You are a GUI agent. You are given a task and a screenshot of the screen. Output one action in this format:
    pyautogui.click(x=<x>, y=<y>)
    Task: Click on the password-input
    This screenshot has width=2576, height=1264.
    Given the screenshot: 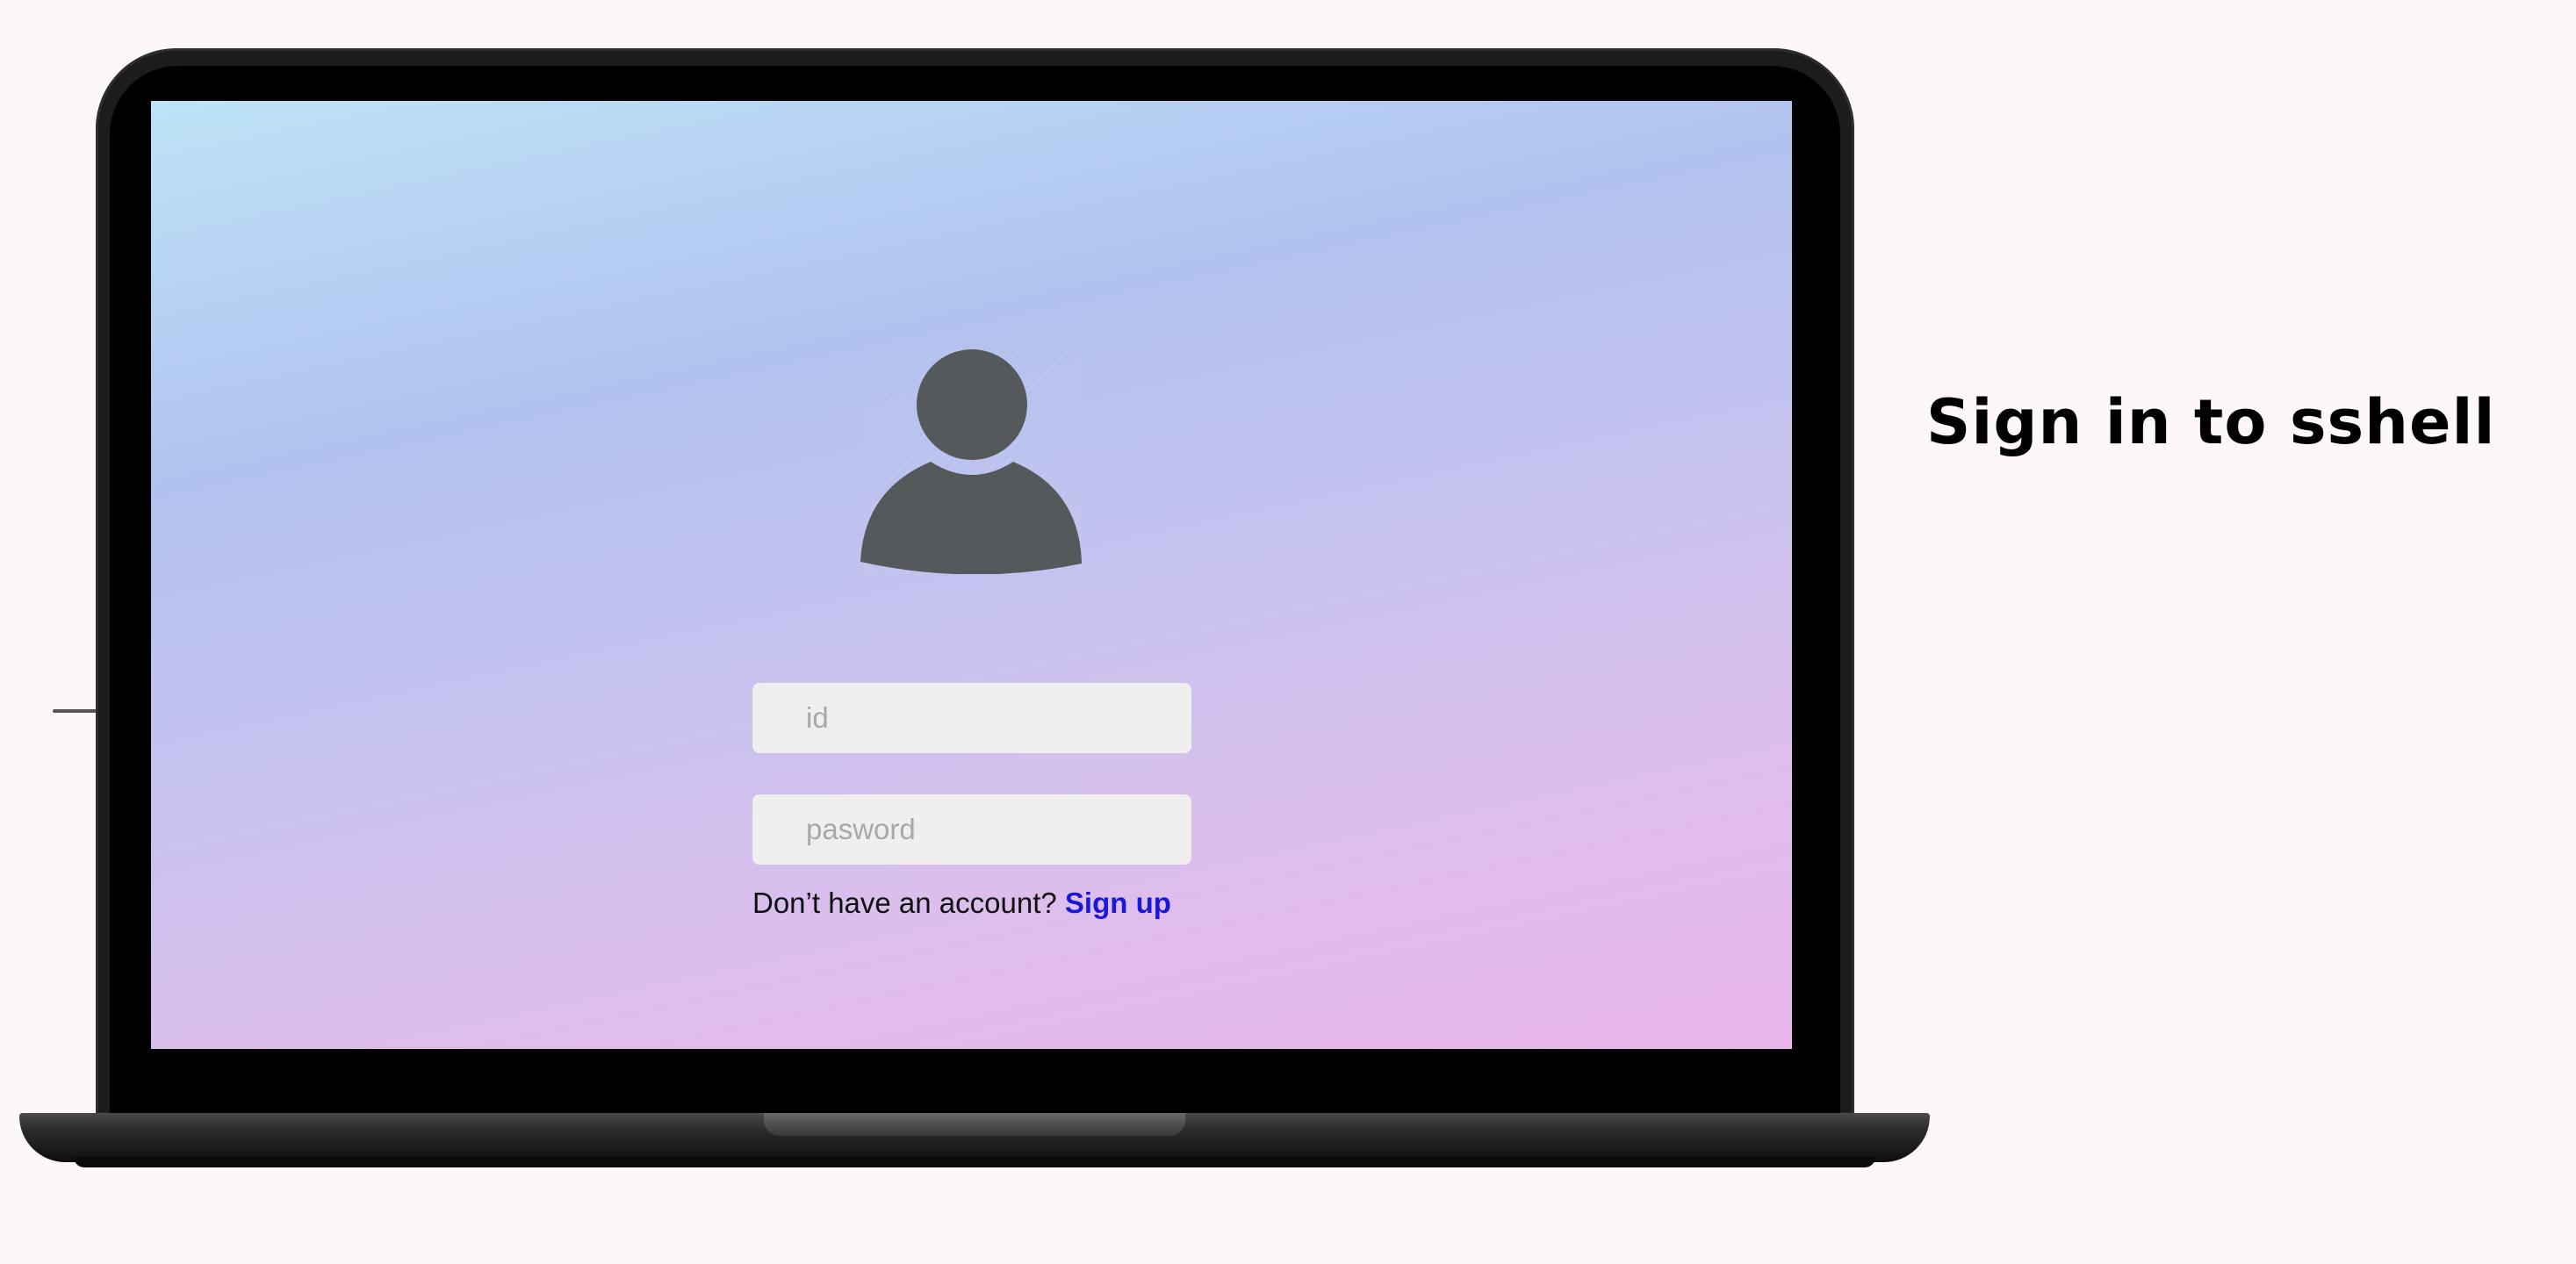 What is the action you would take?
    pyautogui.click(x=971, y=830)
    